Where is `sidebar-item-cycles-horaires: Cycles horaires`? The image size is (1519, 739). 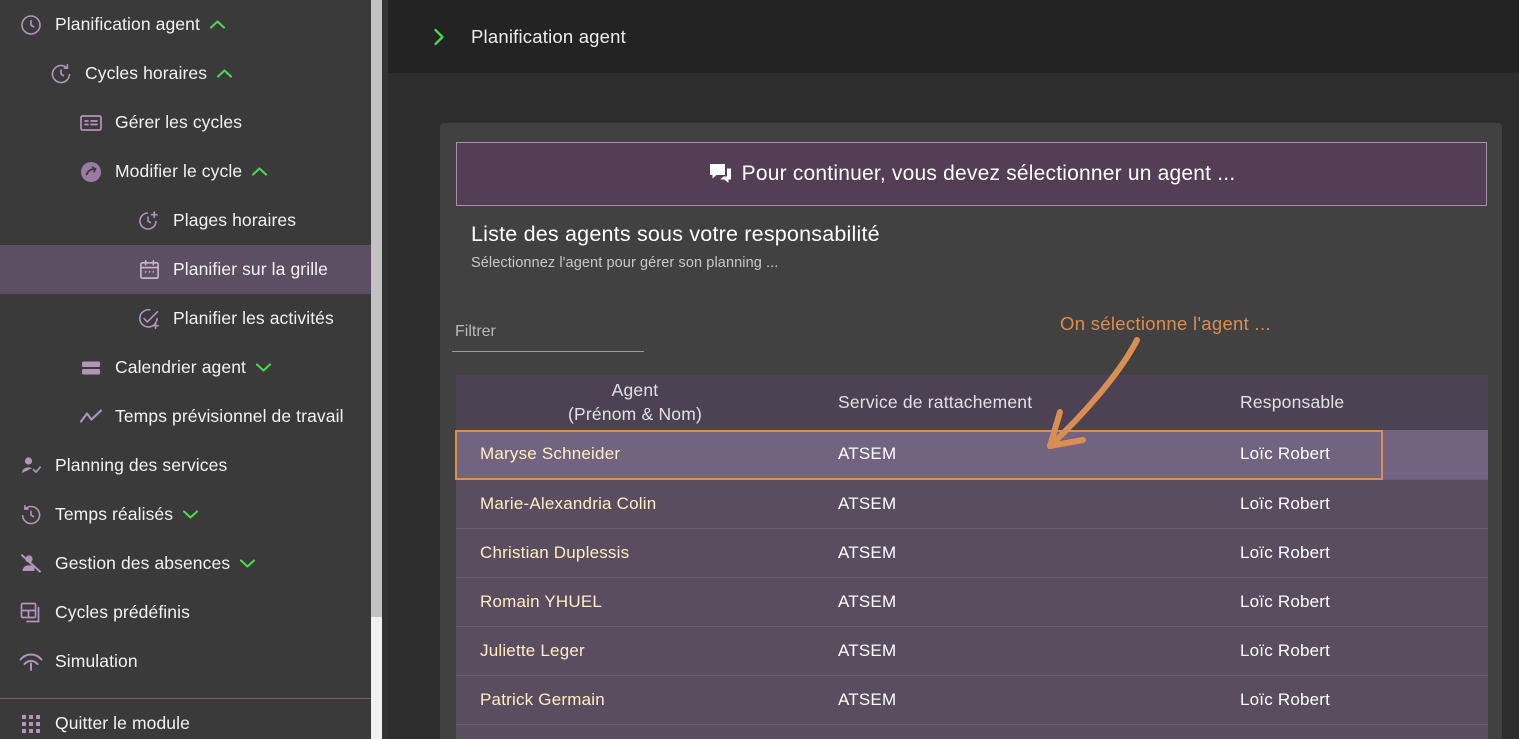 sidebar-item-cycles-horaires: Cycles horaires is located at coordinates (185, 73).